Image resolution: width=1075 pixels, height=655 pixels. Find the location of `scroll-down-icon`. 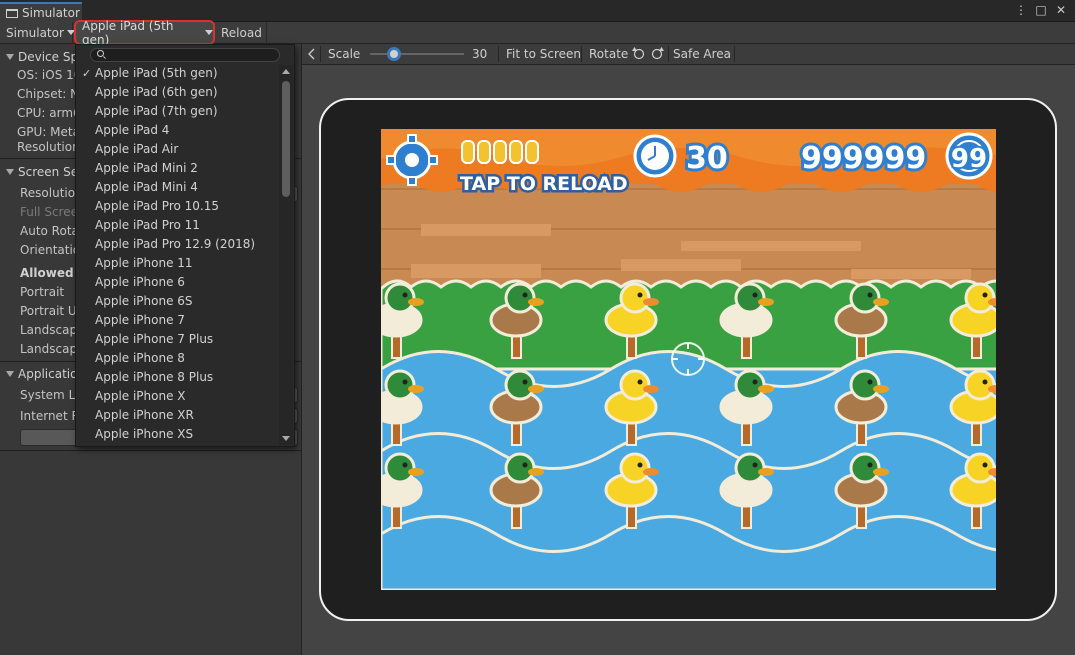

scroll-down-icon is located at coordinates (286, 438).